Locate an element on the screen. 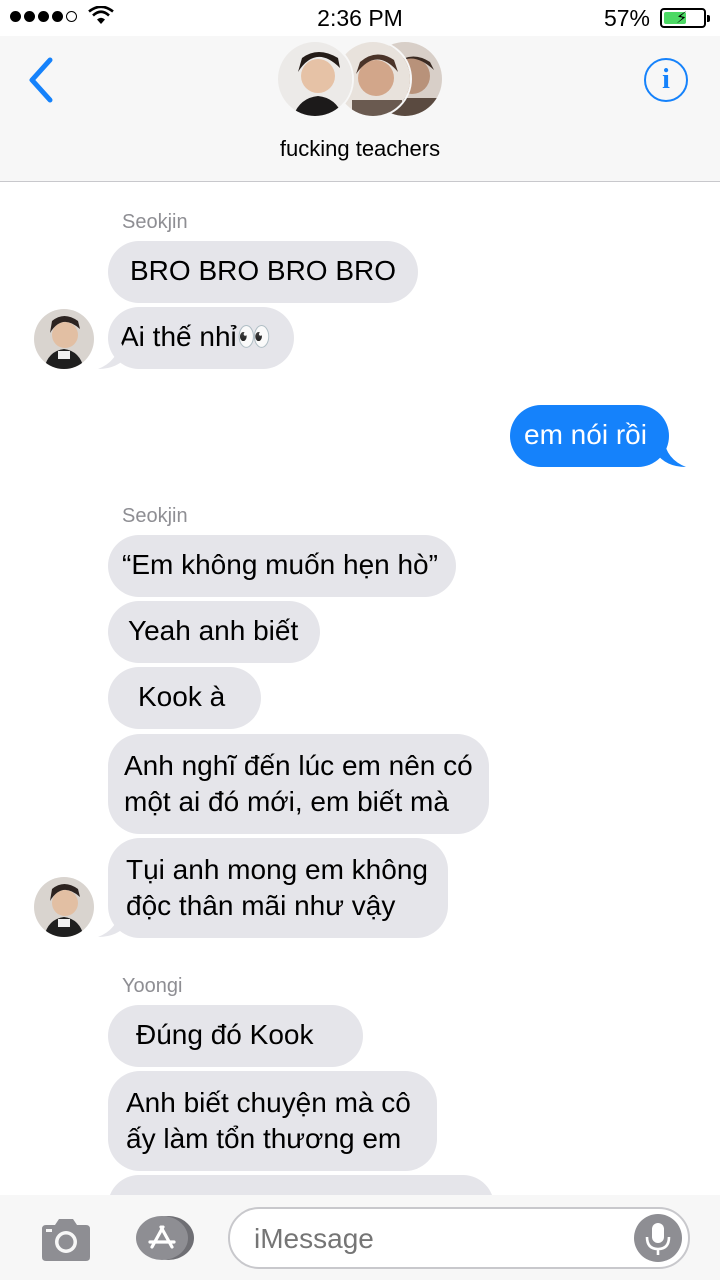 This screenshot has width=720, height=1280. message-bubble-incoming: BRO BRO BRO BRO is located at coordinates (263, 272).